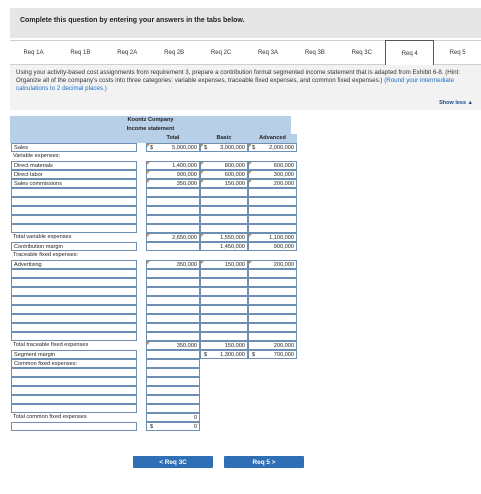  I want to click on total-variable-basic: 1,550,000, so click(224, 237).